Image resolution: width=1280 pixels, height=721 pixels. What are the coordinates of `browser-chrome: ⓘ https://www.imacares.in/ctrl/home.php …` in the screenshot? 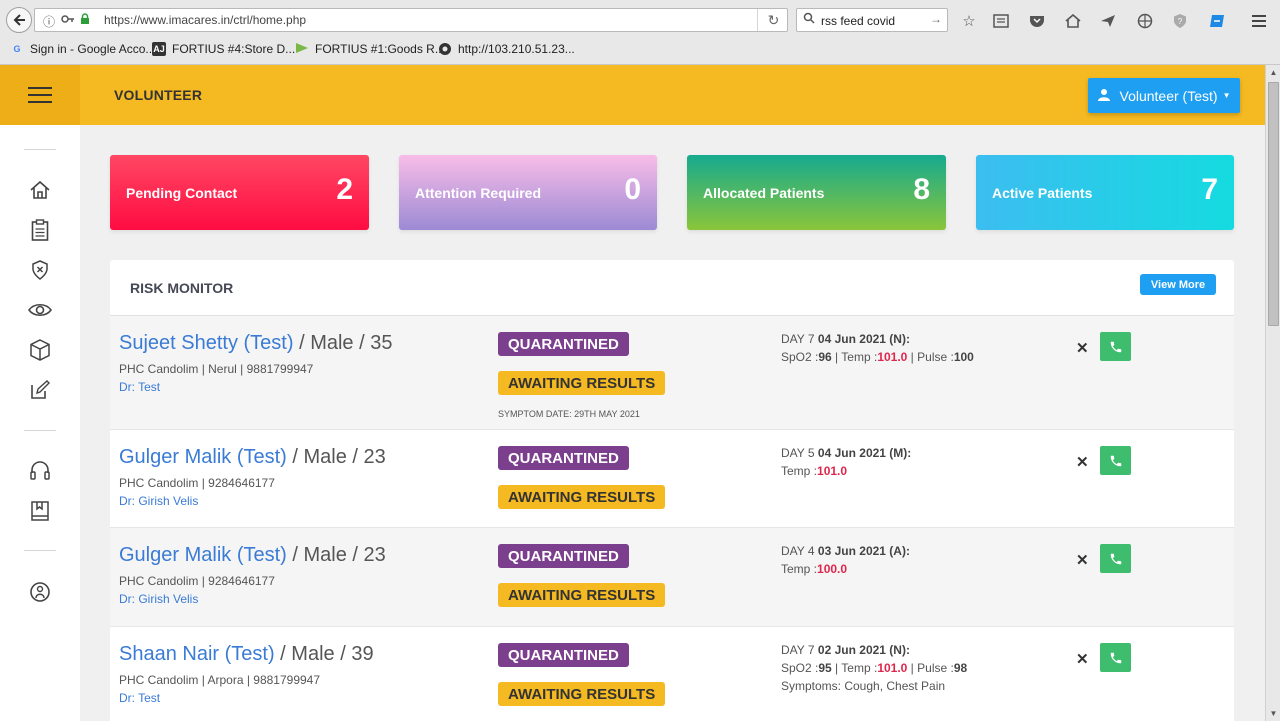 It's located at (640, 32).